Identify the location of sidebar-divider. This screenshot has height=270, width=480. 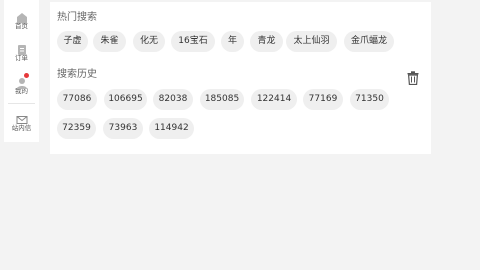
(21, 103).